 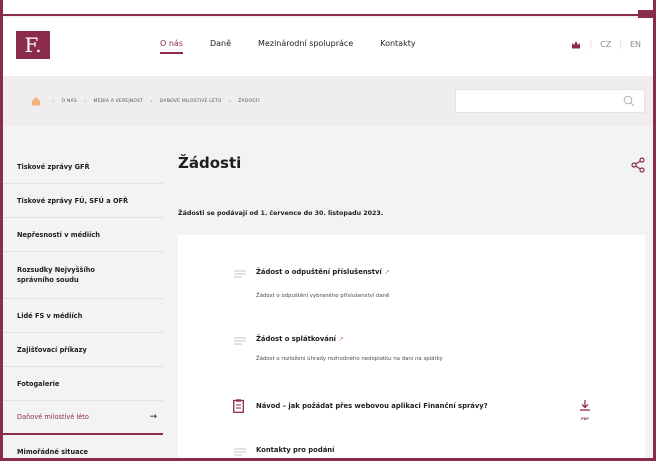 What do you see at coordinates (249, 101) in the screenshot?
I see `breadcrumb-item-zadosti: ŽÁDOSTI` at bounding box center [249, 101].